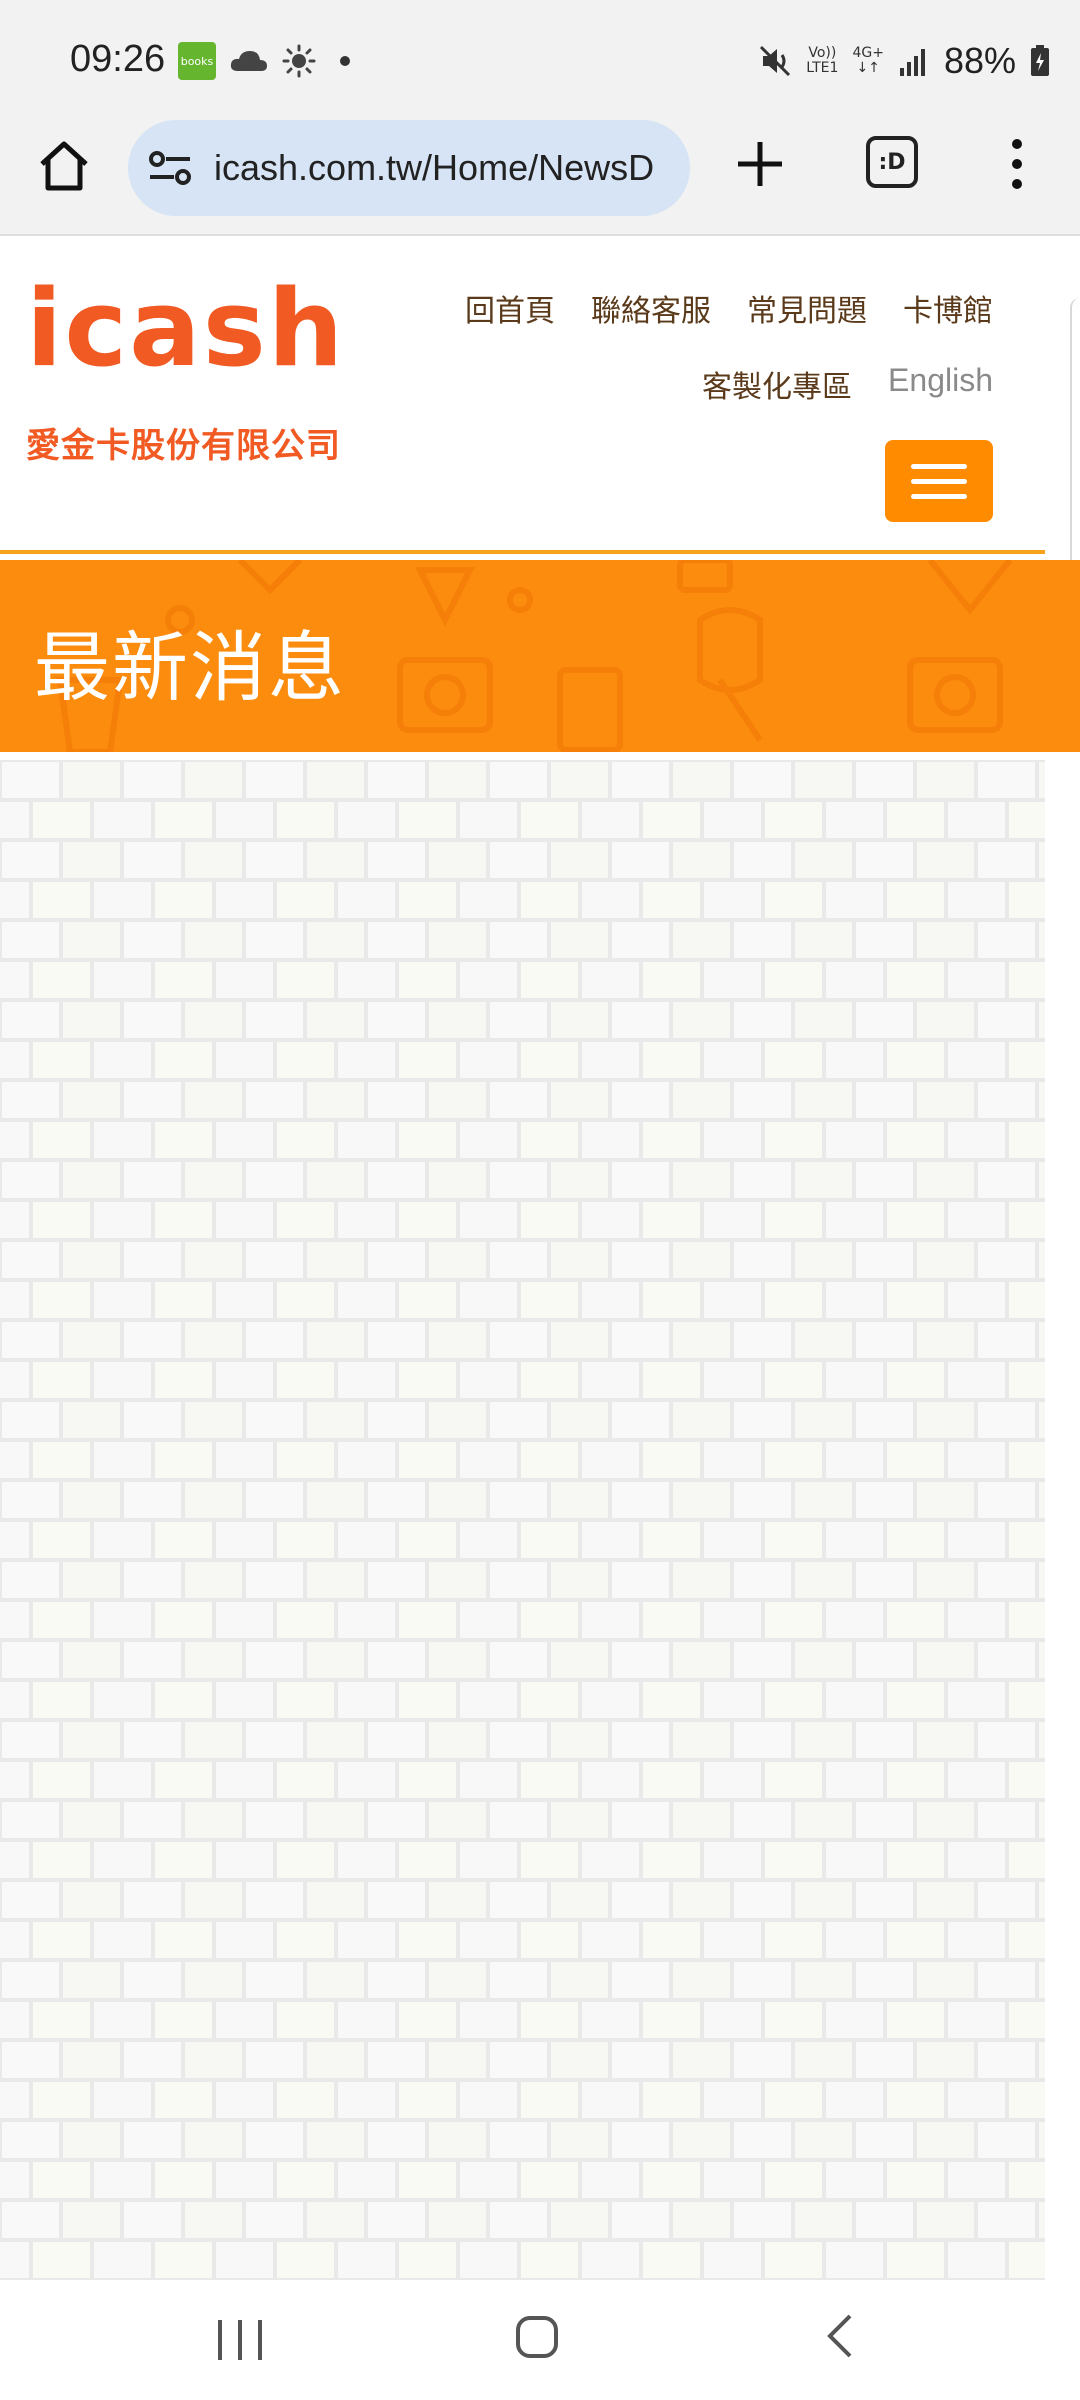  I want to click on new-tab-plus-icon, so click(760, 164).